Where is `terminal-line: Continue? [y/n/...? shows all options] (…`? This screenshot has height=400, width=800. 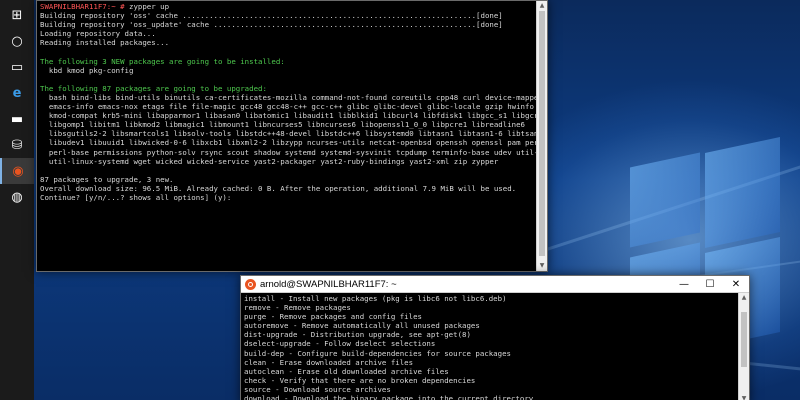 terminal-line: Continue? [y/n/...? shows all options] (… is located at coordinates (136, 197).